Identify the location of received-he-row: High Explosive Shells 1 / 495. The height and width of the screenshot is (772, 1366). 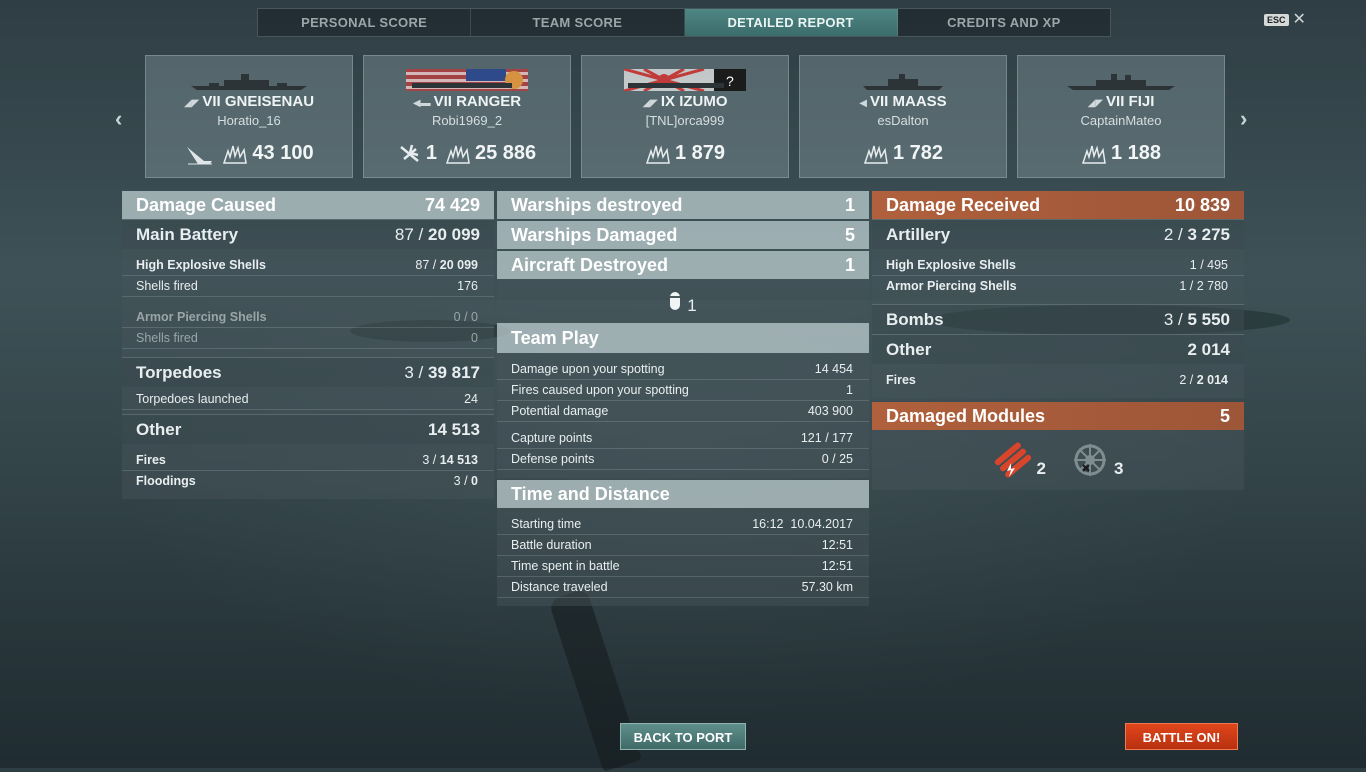
(1058, 265).